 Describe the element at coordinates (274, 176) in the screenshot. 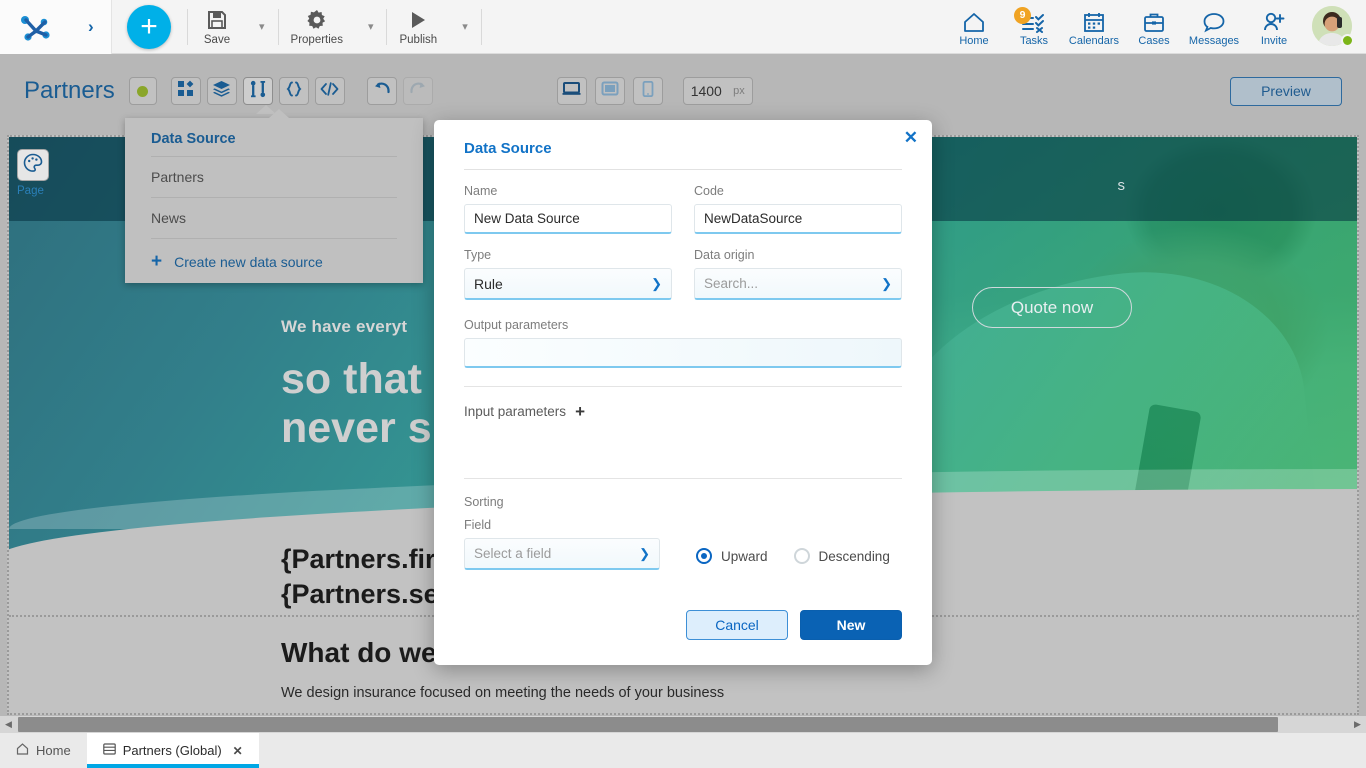

I see `dropdown-item-partners: Partners` at that location.